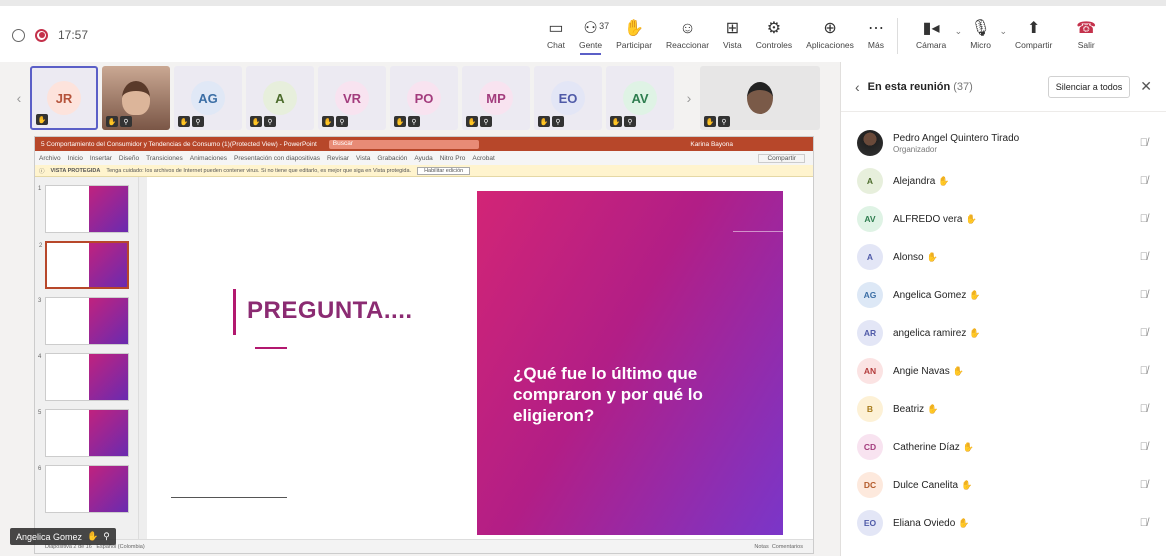 This screenshot has height=556, width=1166. Describe the element at coordinates (444, 170) in the screenshot. I see `enable-editing-button: Habilitar edición` at that location.